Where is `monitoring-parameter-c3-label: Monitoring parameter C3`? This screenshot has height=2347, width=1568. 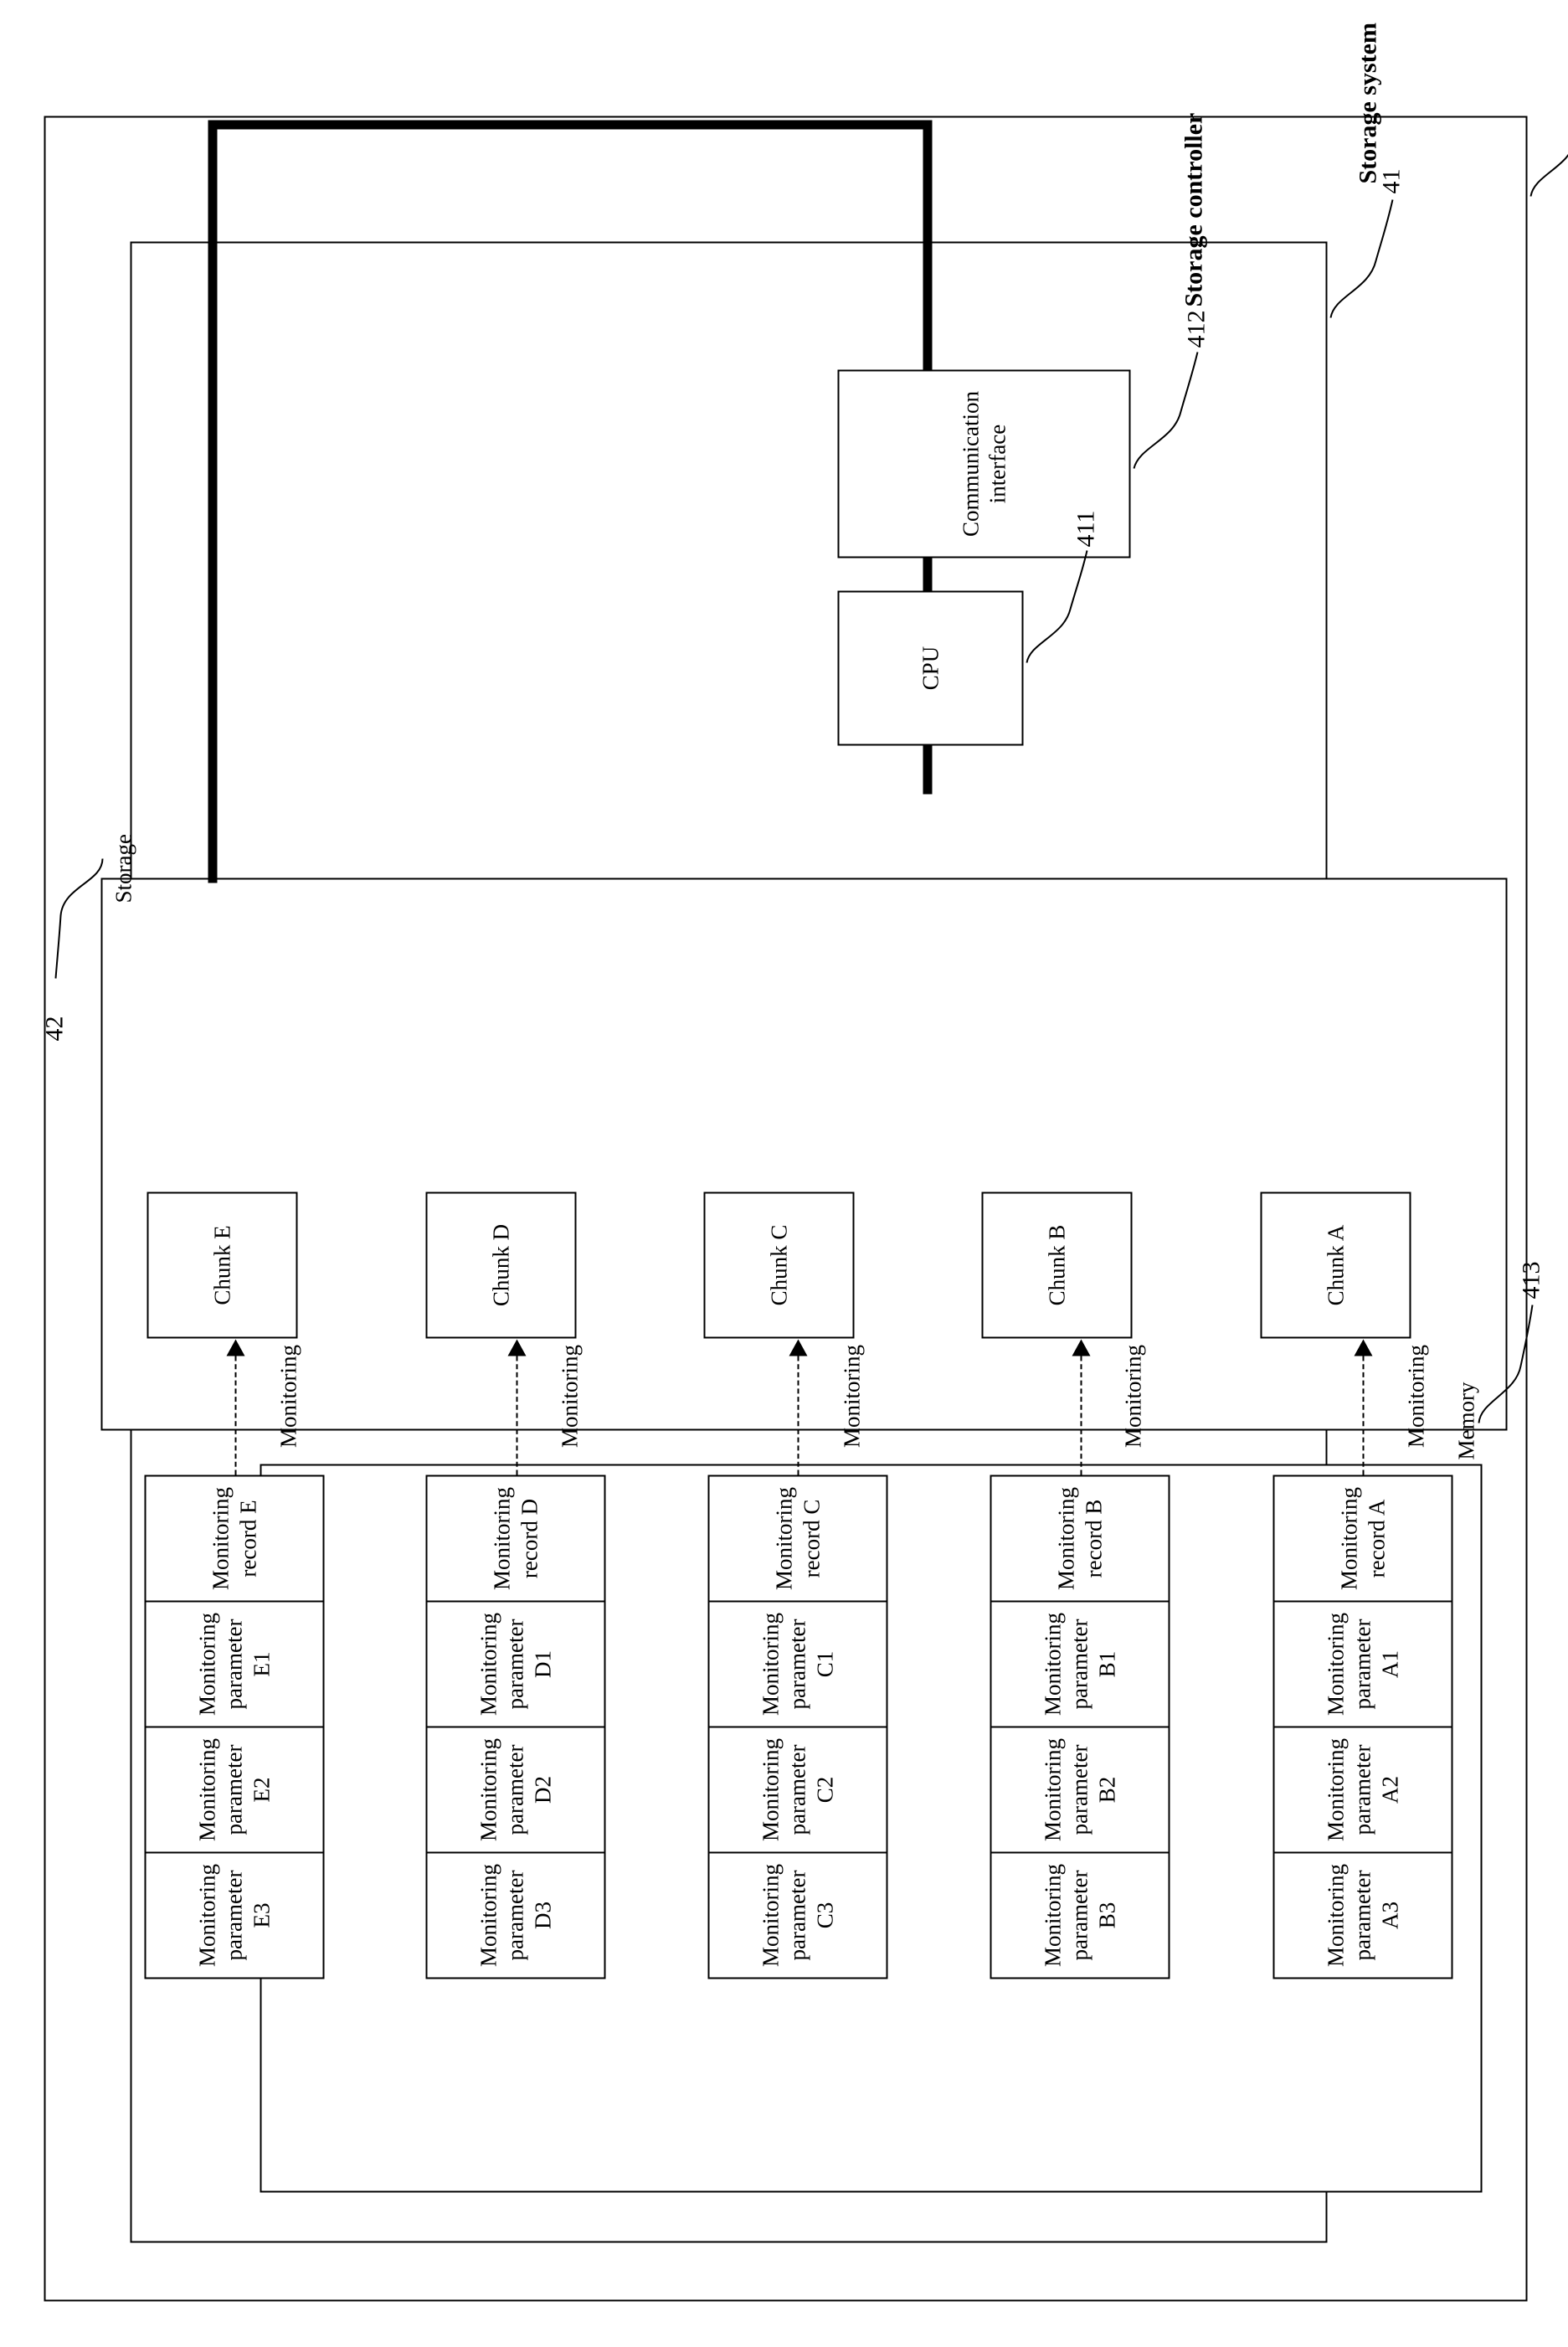
monitoring-parameter-c3-label: Monitoring parameter C3 is located at coordinates (797, 1915).